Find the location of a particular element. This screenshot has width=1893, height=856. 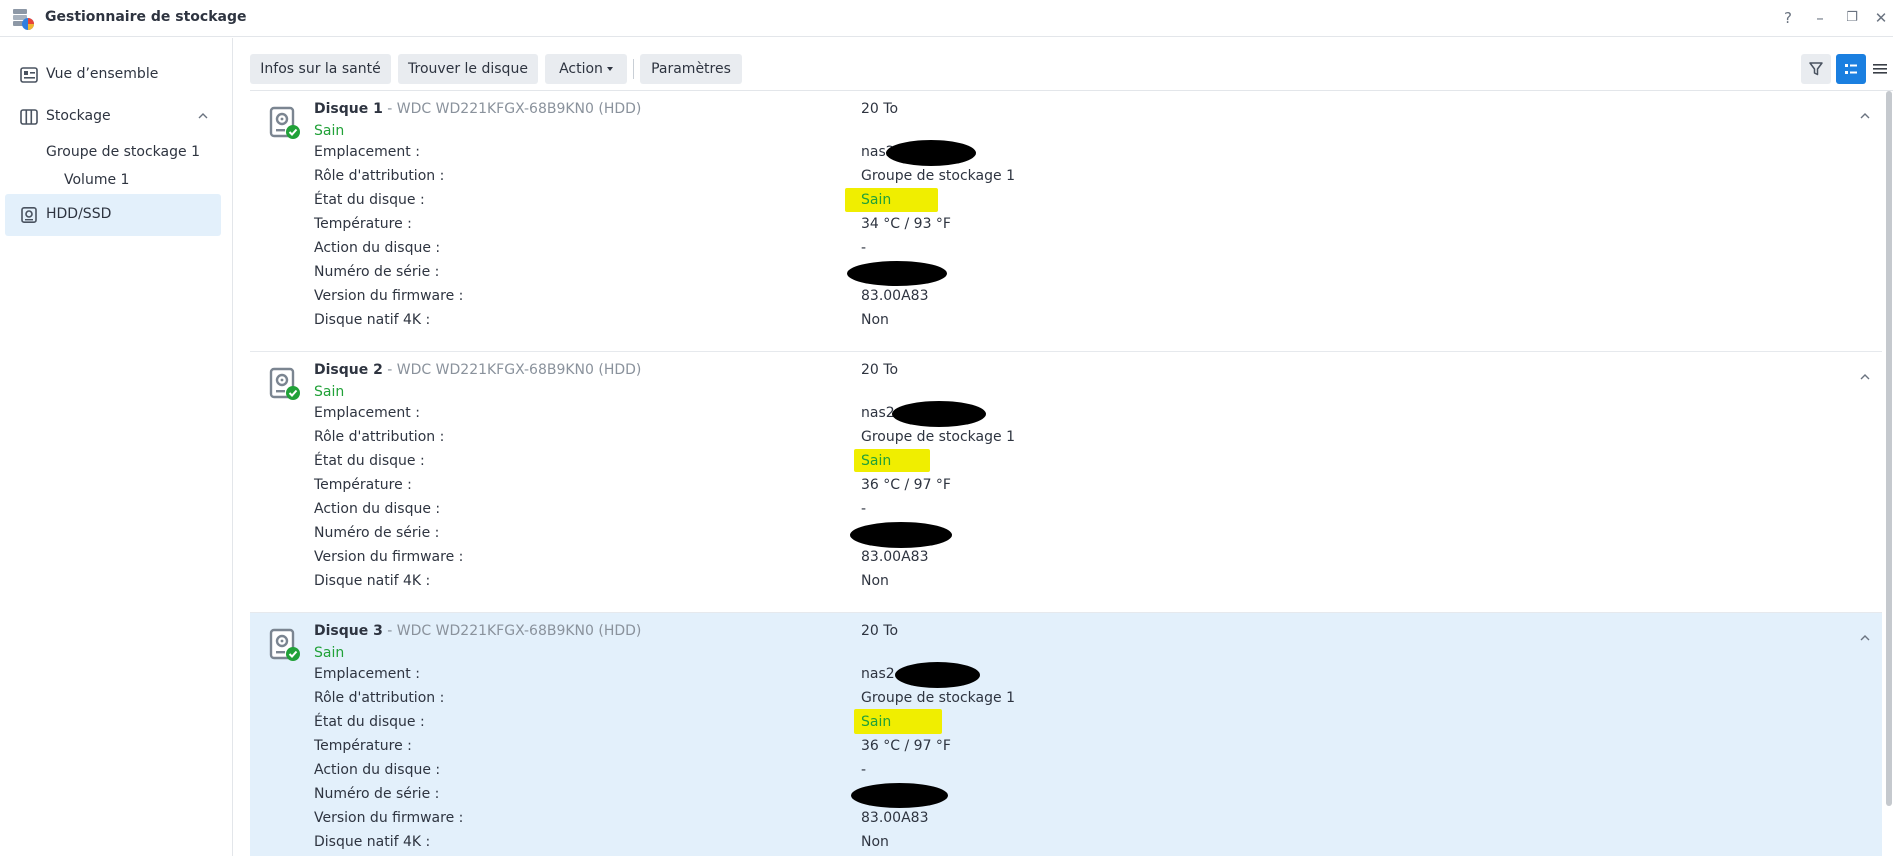

sidebar-item-storage-group: Groupe de stockage 1 is located at coordinates (123, 152).